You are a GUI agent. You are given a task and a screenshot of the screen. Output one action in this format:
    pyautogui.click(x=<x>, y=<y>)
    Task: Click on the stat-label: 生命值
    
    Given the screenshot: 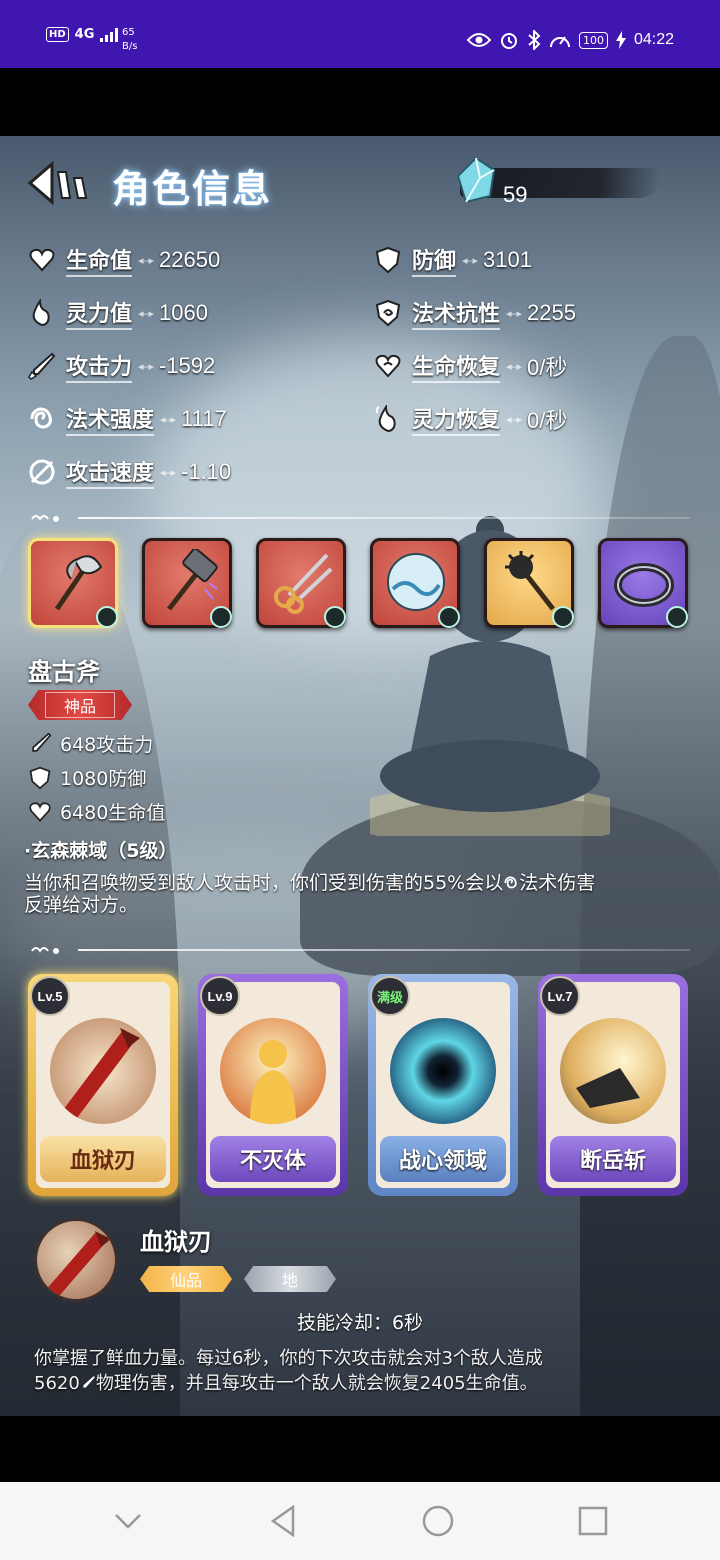 What is the action you would take?
    pyautogui.click(x=99, y=260)
    